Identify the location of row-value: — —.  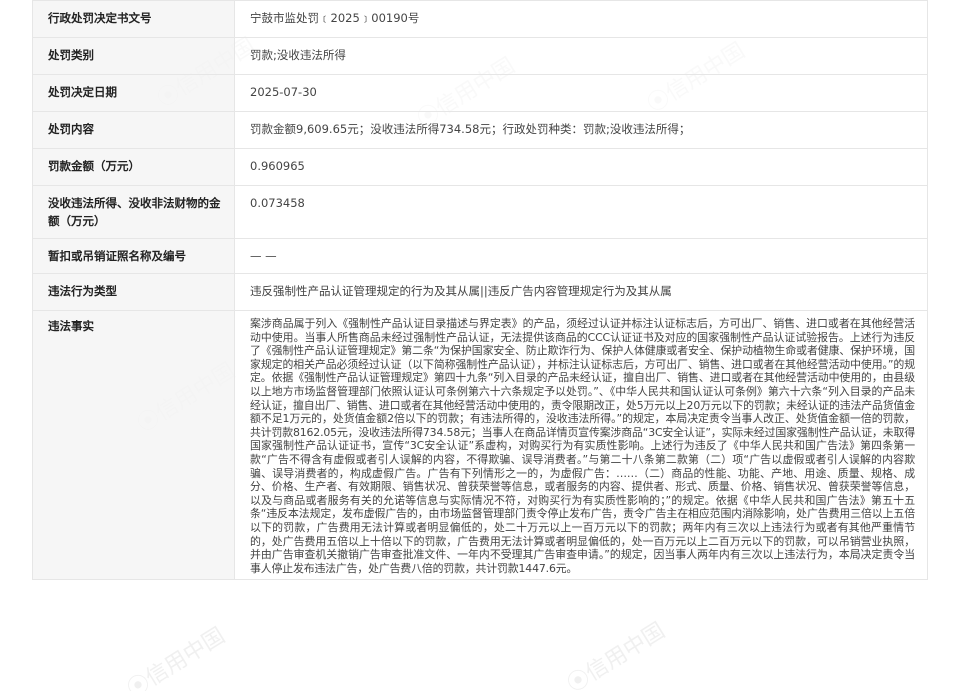
(581, 256).